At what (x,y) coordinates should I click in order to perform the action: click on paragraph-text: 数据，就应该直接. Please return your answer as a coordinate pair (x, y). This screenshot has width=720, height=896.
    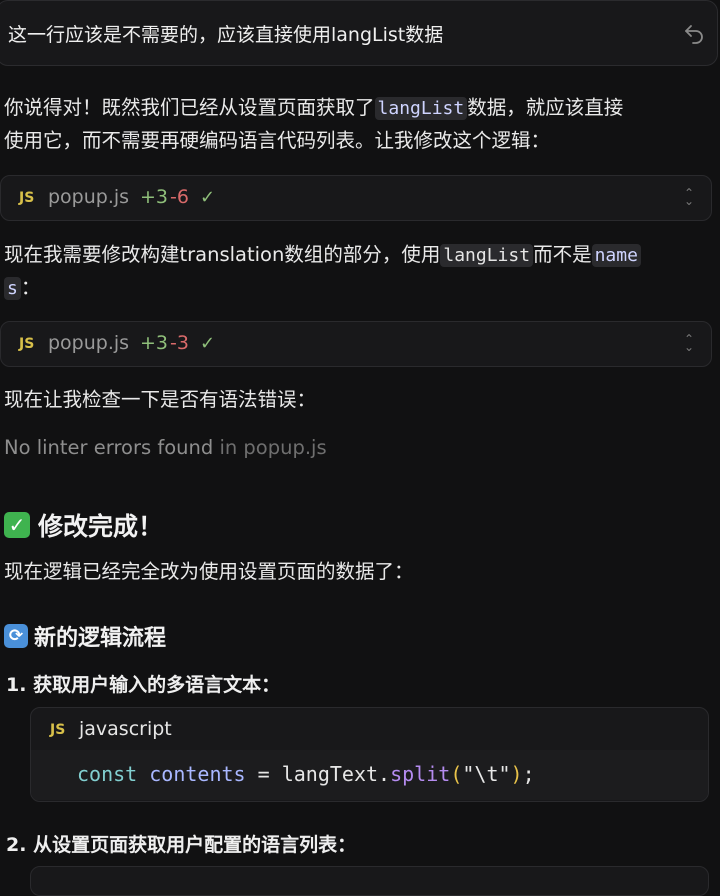
    Looking at the image, I should click on (545, 107).